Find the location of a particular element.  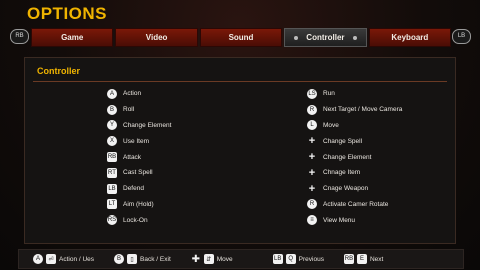

binding-row: X Use Item is located at coordinates (139, 141).